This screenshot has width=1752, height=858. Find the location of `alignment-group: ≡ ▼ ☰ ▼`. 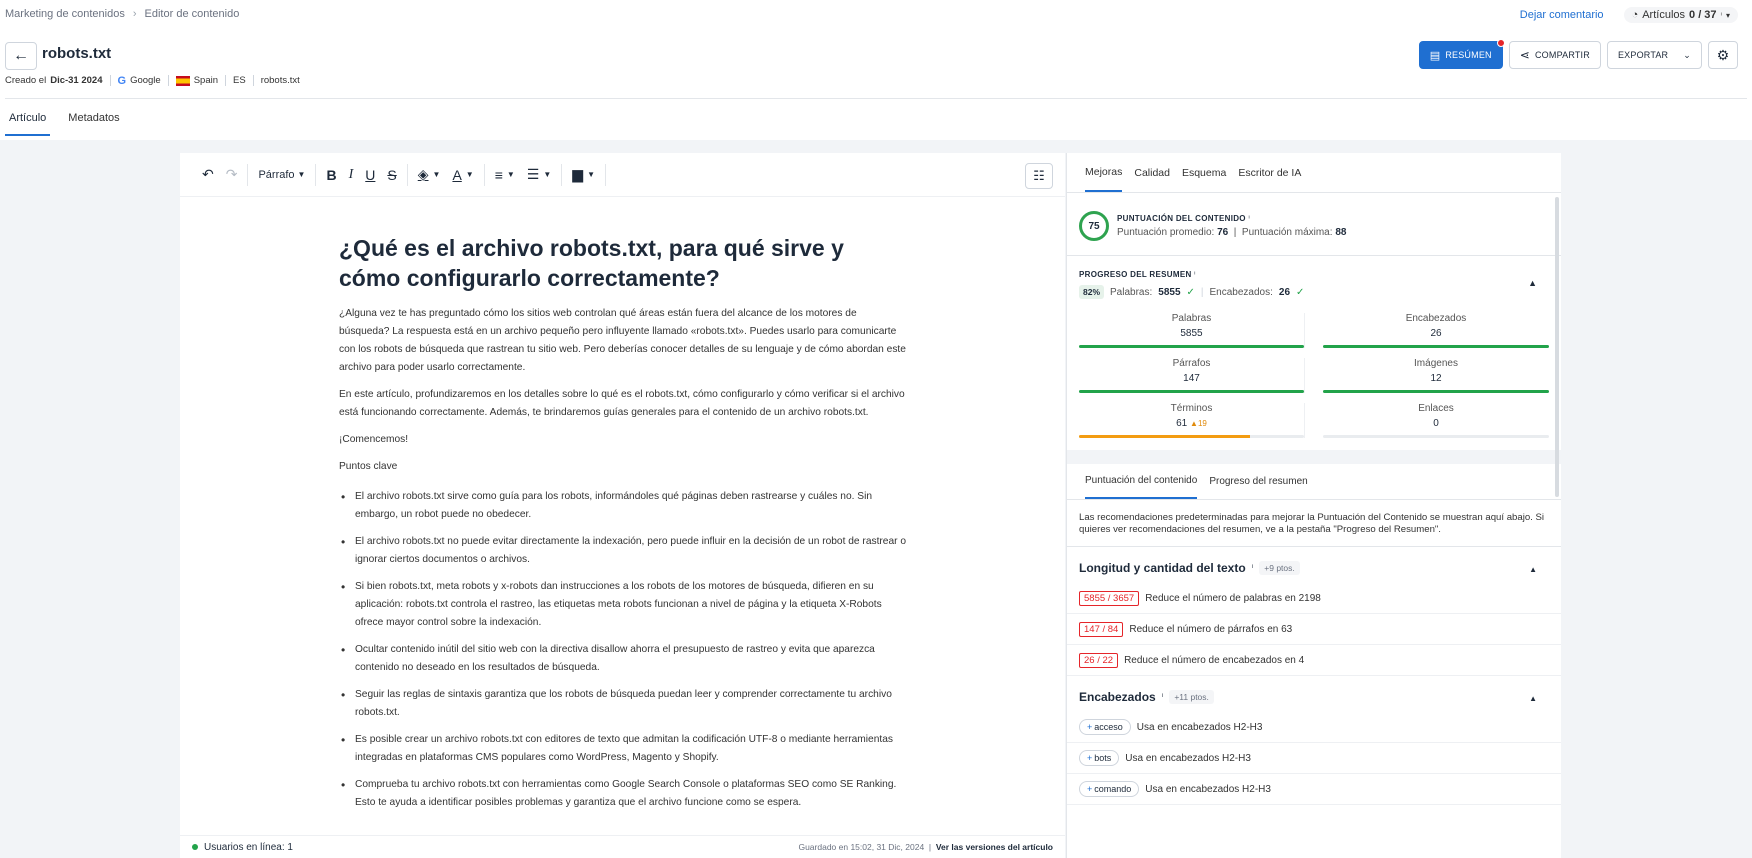

alignment-group: ≡ ▼ ☰ ▼ is located at coordinates (524, 174).